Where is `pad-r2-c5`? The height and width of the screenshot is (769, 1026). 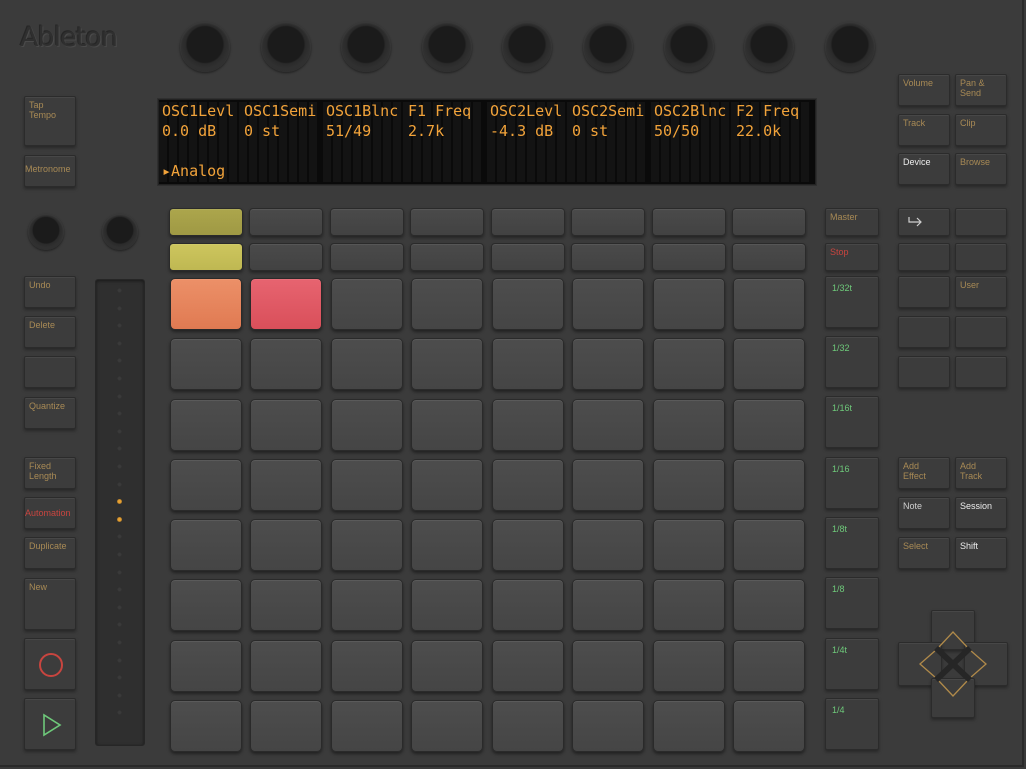 pad-r2-c5 is located at coordinates (528, 364).